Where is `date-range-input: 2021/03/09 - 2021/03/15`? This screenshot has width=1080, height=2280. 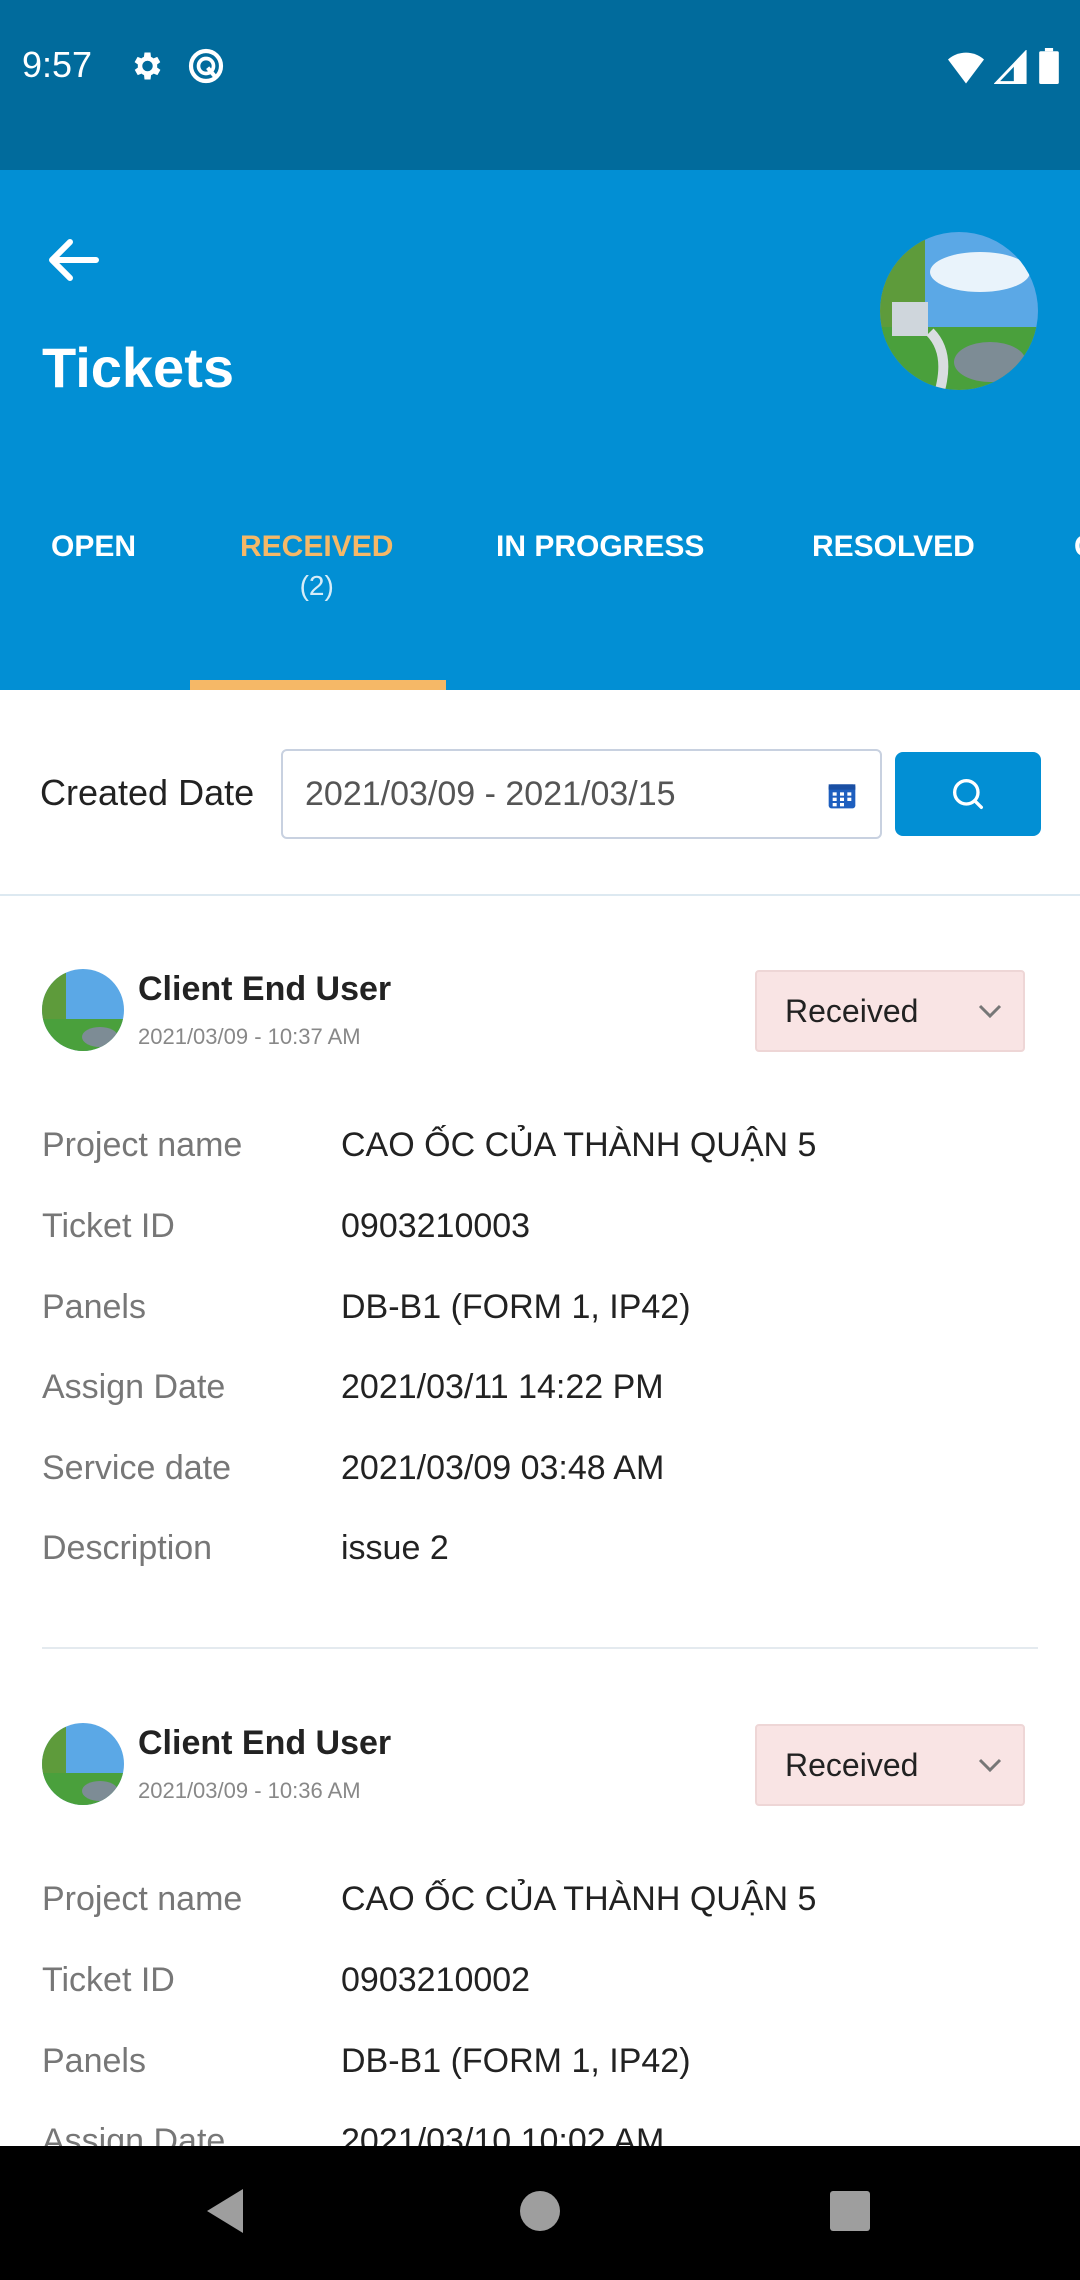 date-range-input: 2021/03/09 - 2021/03/15 is located at coordinates (581, 794).